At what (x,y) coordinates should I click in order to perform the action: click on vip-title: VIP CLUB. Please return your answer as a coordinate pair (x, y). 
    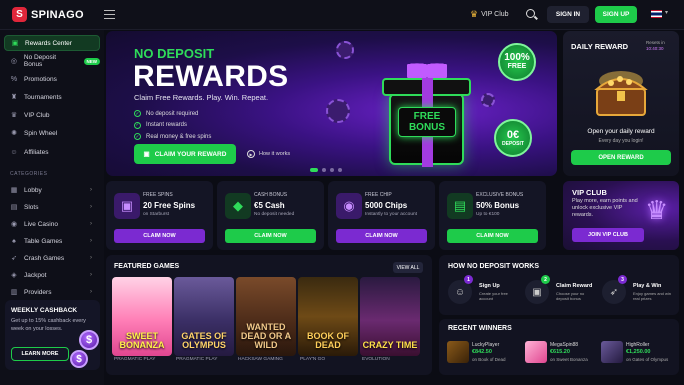
    Looking at the image, I should click on (589, 192).